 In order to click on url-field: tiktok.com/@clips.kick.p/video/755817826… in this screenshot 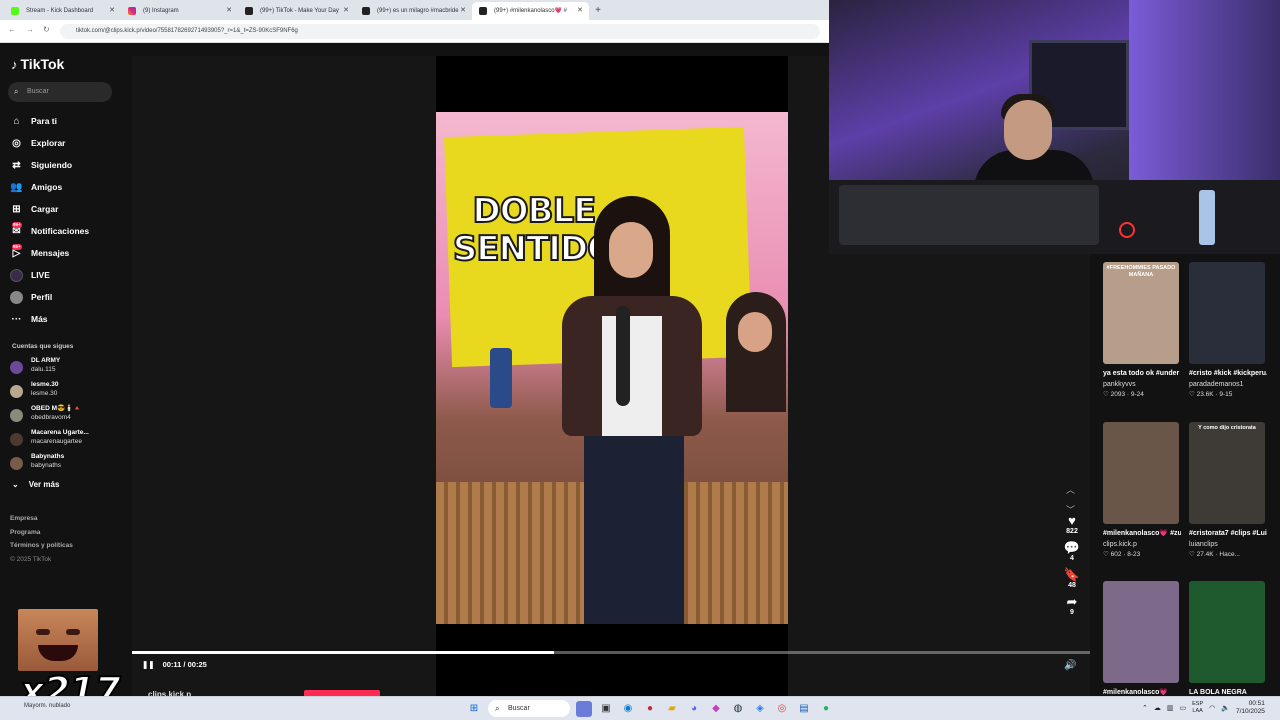, I will do `click(440, 31)`.